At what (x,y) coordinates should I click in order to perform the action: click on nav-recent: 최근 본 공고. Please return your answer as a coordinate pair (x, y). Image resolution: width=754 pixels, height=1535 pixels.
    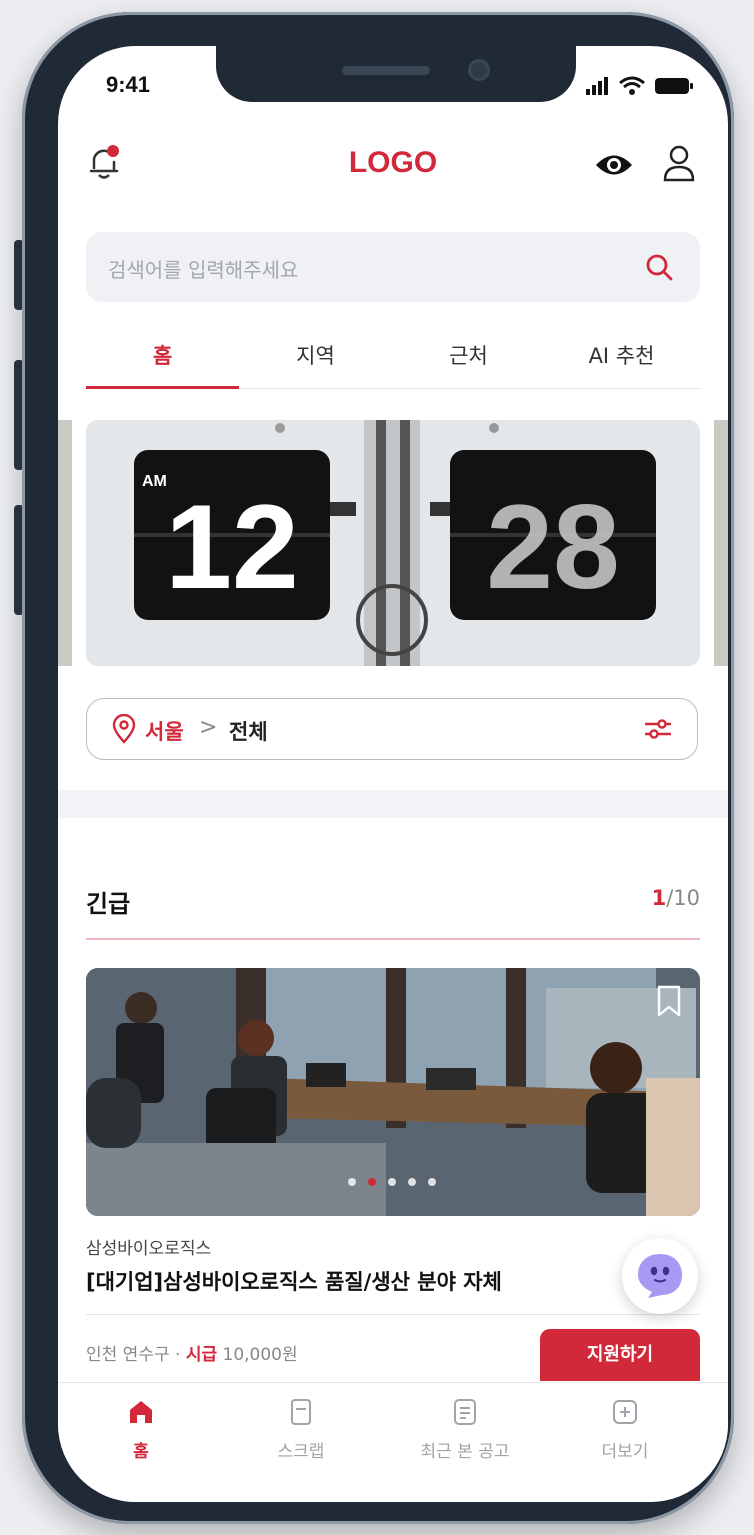
    Looking at the image, I should click on (465, 1429).